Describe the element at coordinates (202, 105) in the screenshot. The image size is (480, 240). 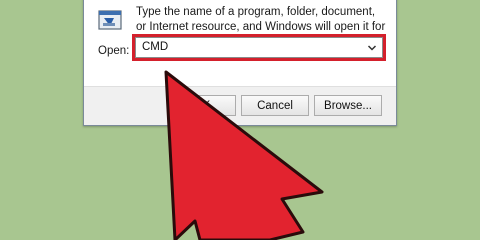
I see `ok-button: OK` at that location.